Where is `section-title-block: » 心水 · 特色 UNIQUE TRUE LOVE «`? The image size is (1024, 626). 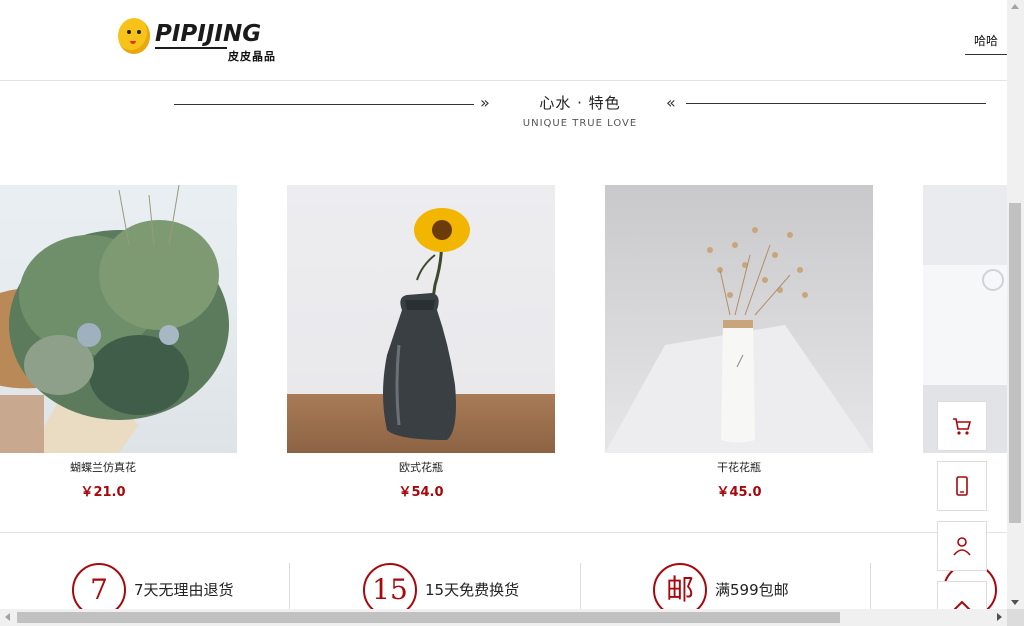 section-title-block: » 心水 · 特色 UNIQUE TRUE LOVE « is located at coordinates (503, 113).